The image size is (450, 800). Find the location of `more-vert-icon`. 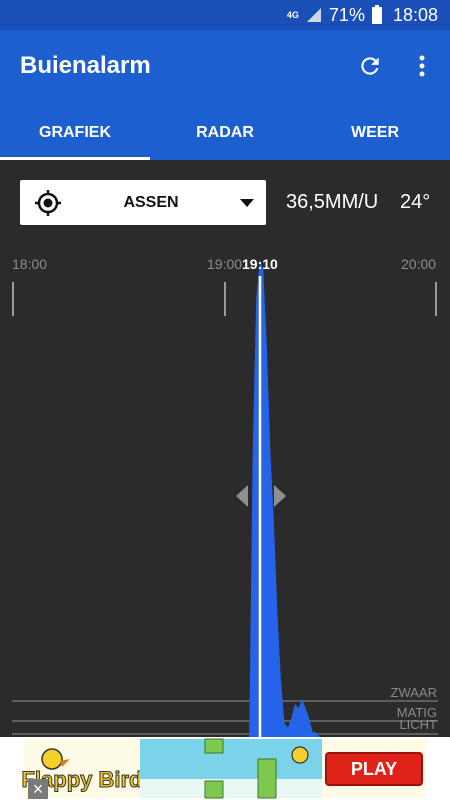

more-vert-icon is located at coordinates (422, 66).